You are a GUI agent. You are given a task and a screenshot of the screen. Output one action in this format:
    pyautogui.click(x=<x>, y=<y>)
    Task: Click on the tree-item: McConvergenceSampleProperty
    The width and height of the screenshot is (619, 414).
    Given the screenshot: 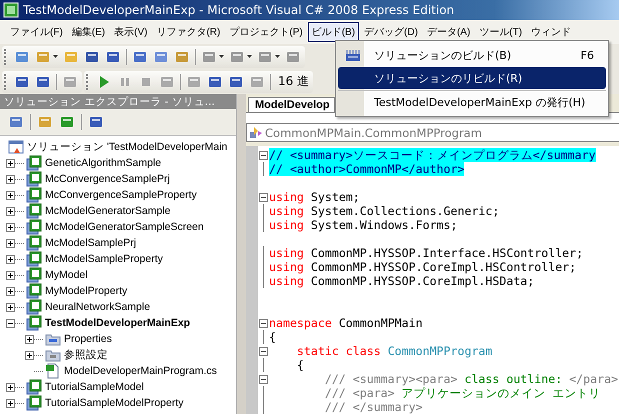 What is the action you would take?
    pyautogui.click(x=121, y=195)
    